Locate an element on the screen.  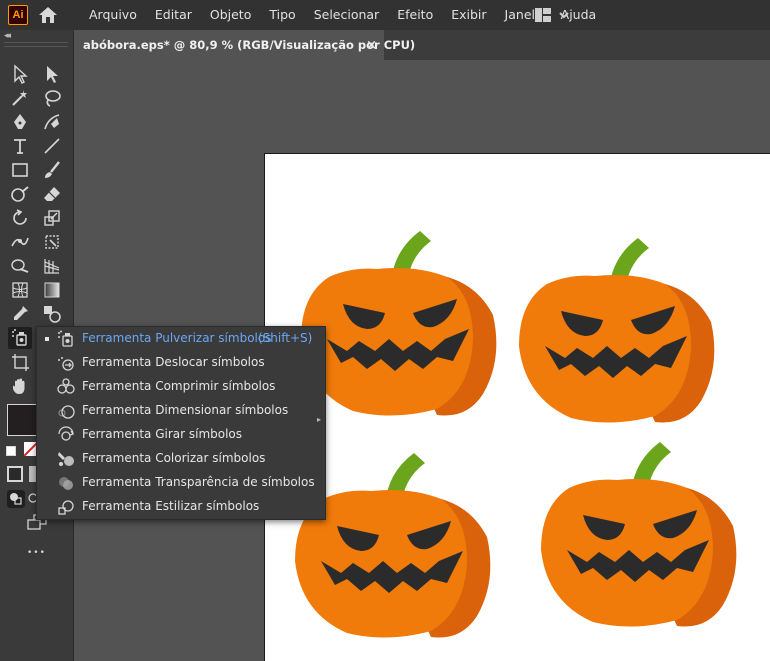
width-tool-icon is located at coordinates (20, 242).